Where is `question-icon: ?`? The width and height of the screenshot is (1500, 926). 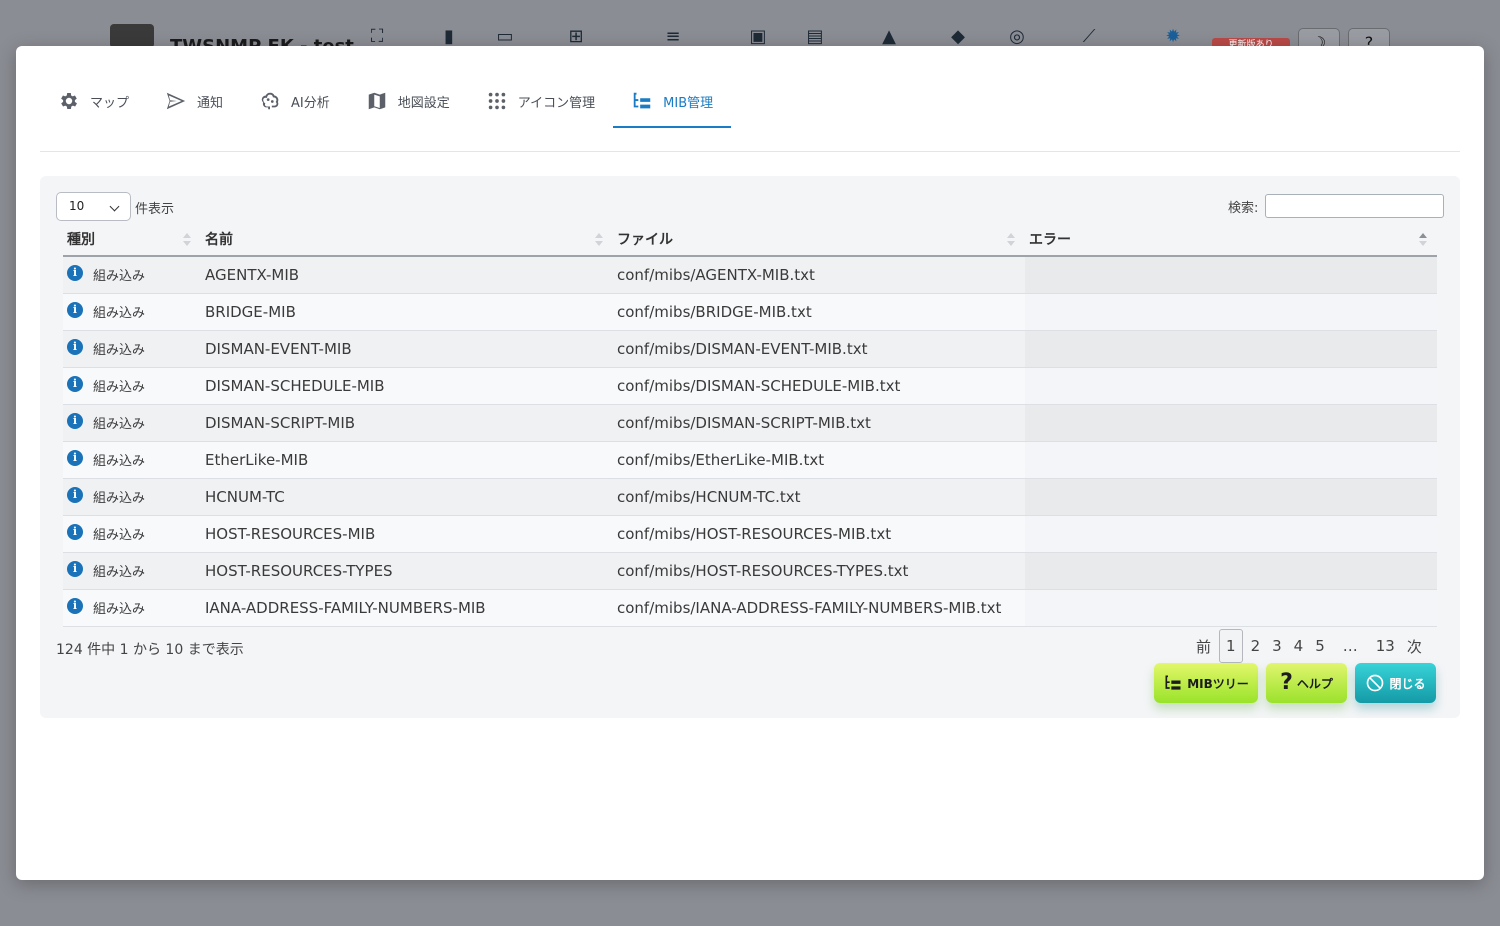 question-icon: ? is located at coordinates (1286, 682).